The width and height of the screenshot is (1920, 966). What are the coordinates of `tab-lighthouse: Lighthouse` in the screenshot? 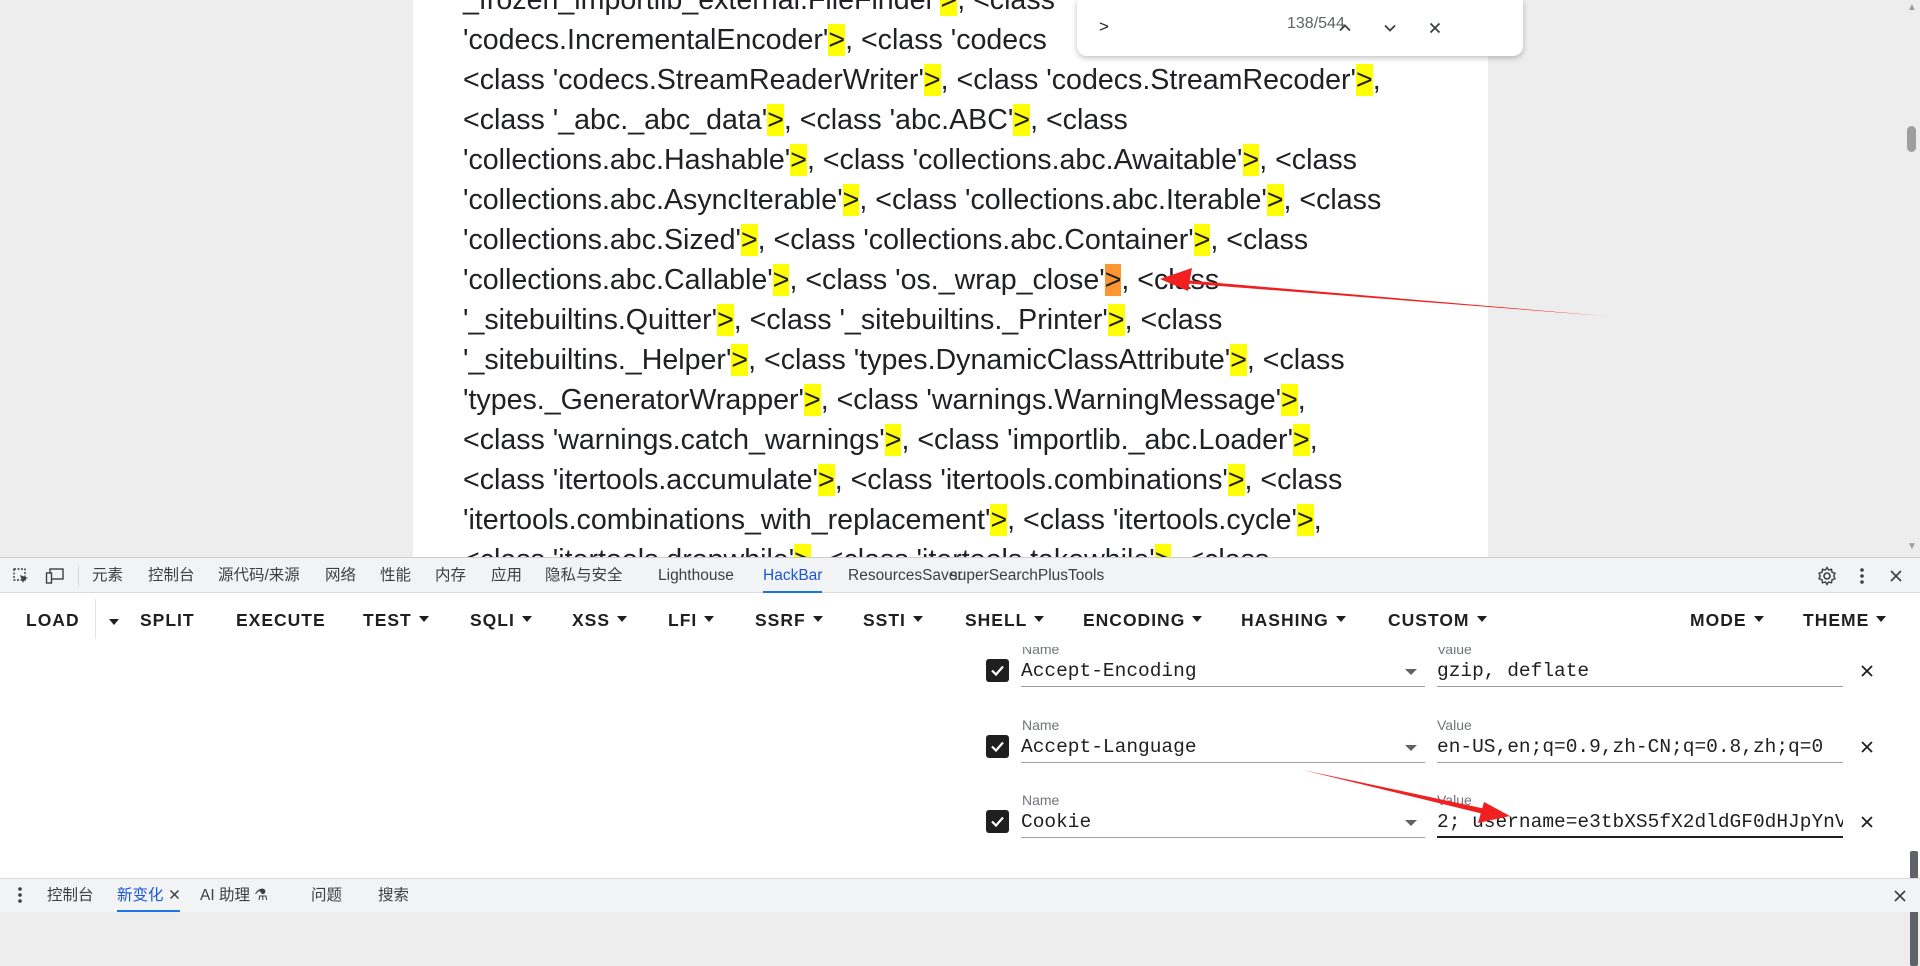 It's located at (696, 575).